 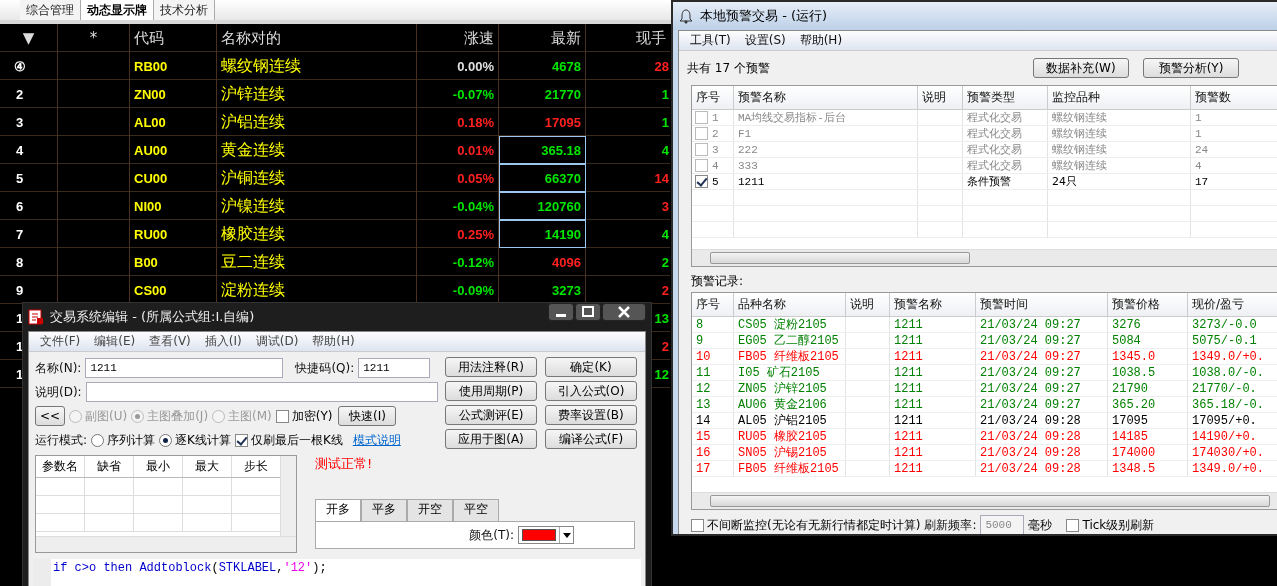 I want to click on table-cell: 10, so click(x=703, y=356).